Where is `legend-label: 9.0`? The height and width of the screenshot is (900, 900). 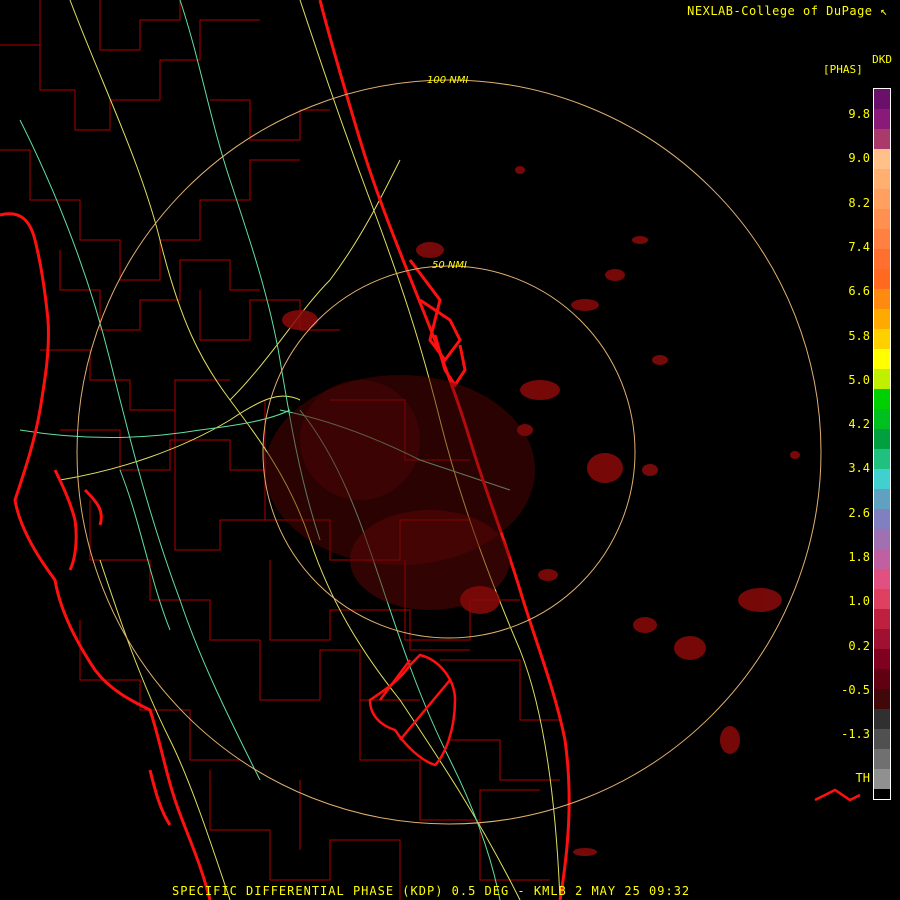
legend-label: 9.0 is located at coordinates (859, 158).